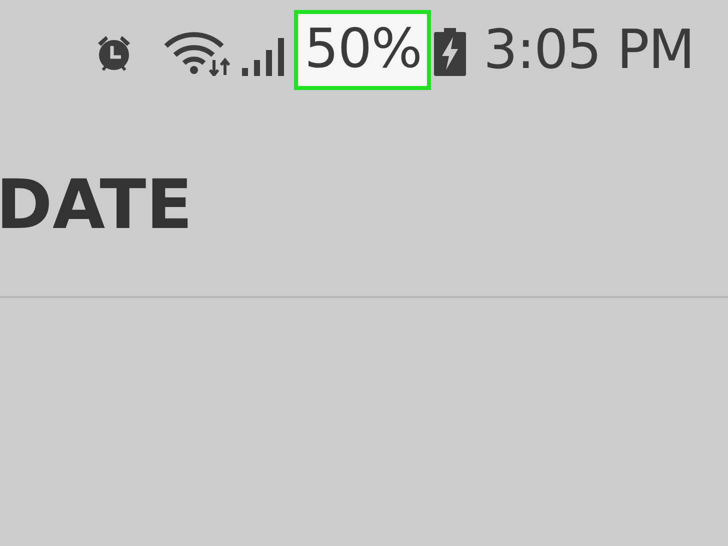 The height and width of the screenshot is (546, 728). I want to click on header-title: DATE, so click(96, 206).